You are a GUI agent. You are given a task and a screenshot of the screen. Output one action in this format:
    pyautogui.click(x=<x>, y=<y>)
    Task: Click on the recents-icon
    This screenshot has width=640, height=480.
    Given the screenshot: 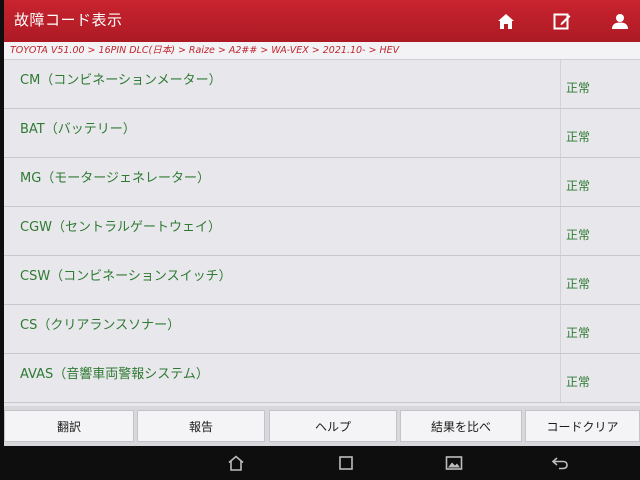 What is the action you would take?
    pyautogui.click(x=346, y=463)
    